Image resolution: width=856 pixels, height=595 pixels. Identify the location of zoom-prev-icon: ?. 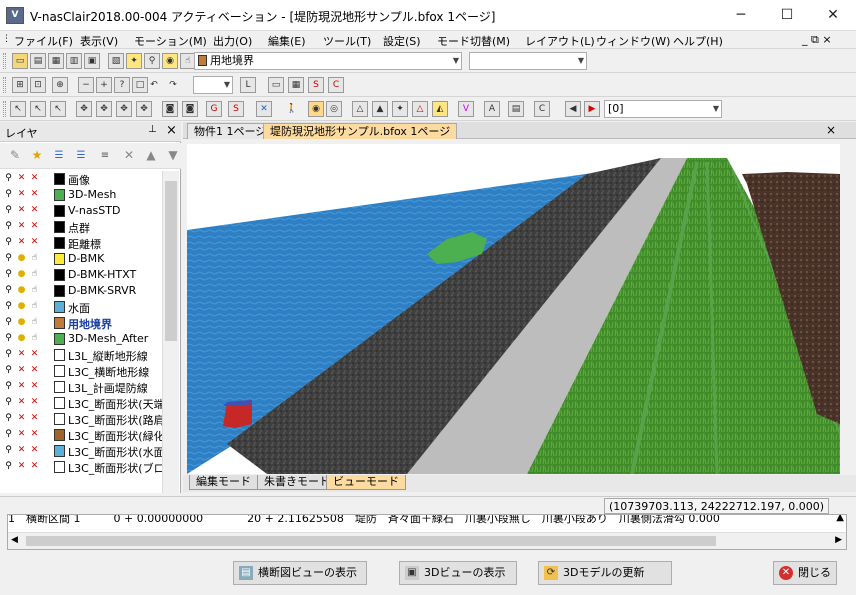
(122, 85).